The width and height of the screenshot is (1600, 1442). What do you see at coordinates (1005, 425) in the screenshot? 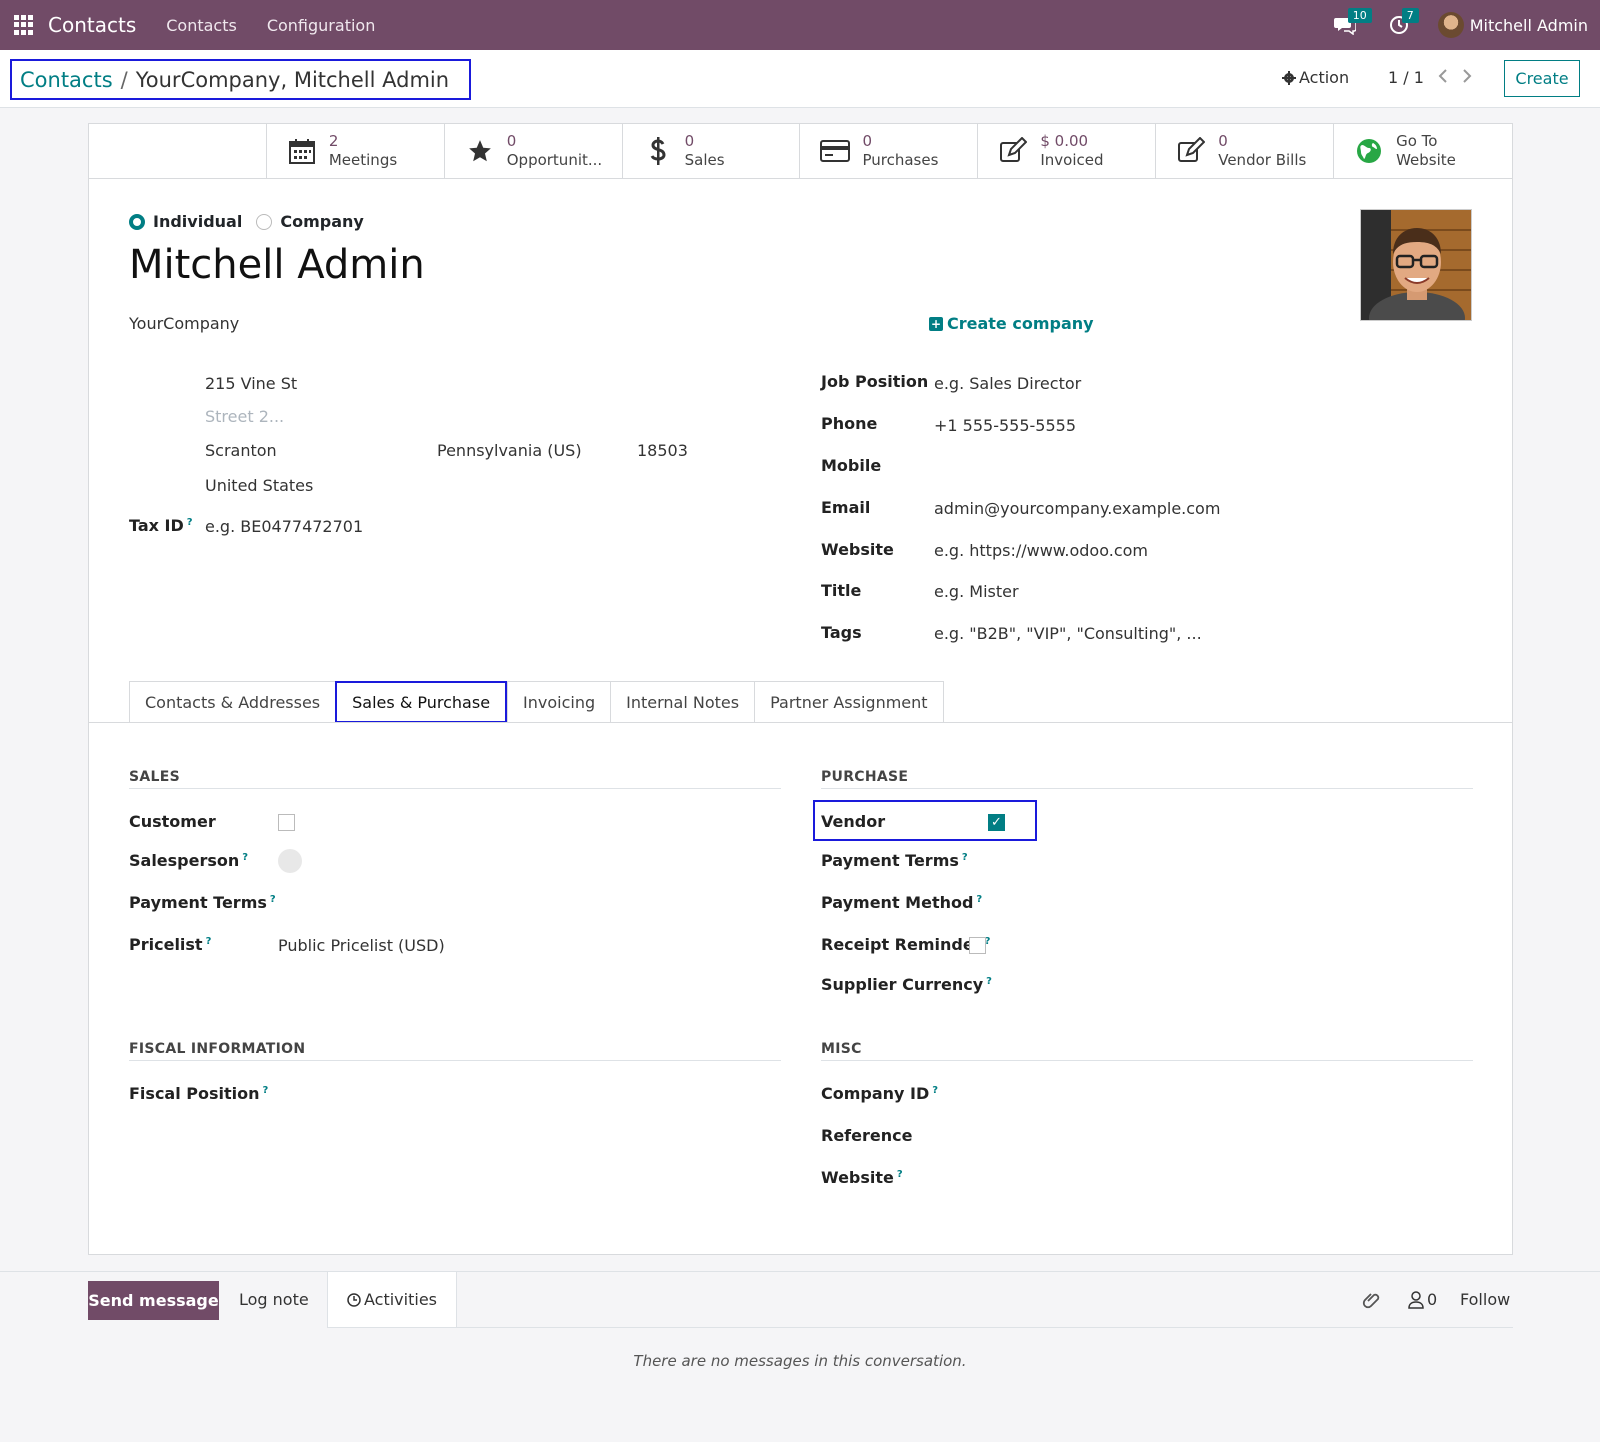
I see `phone-input: +1 555-555-5555` at bounding box center [1005, 425].